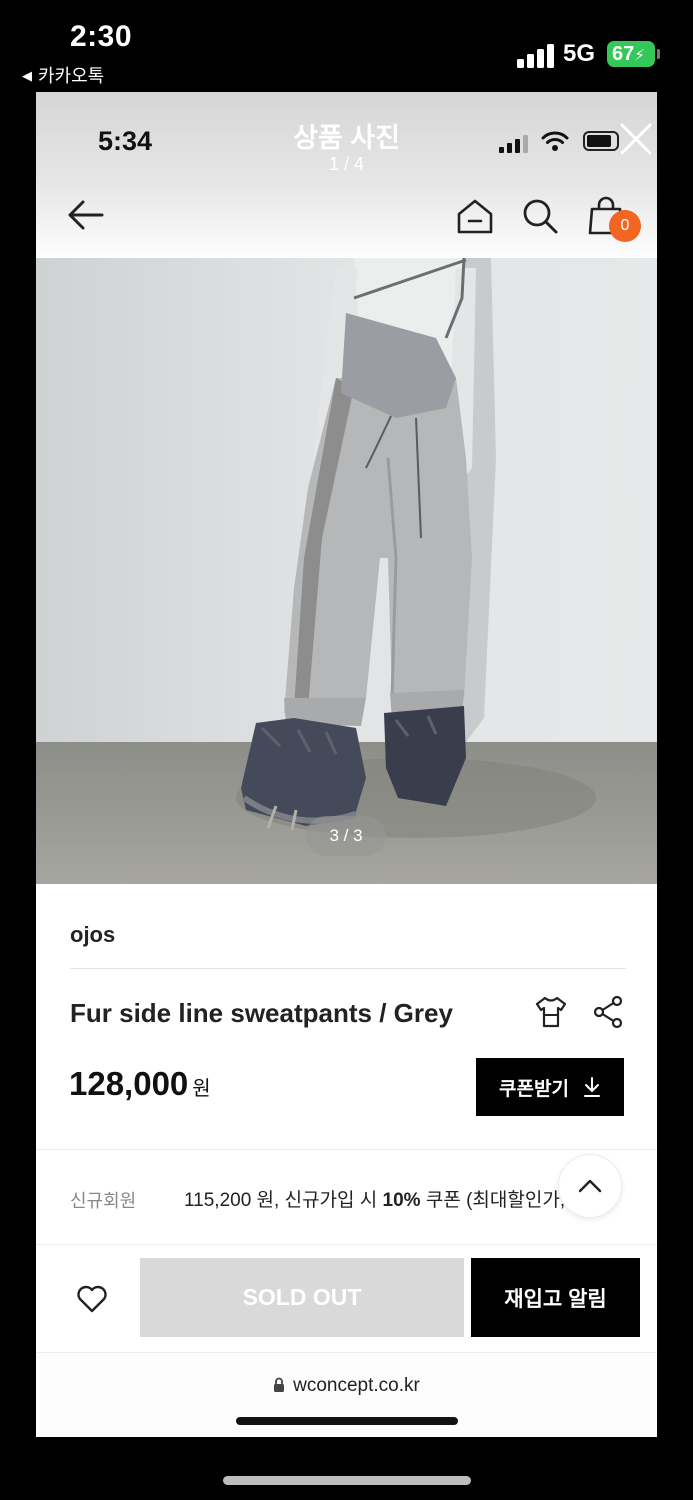  What do you see at coordinates (401, 1200) in the screenshot?
I see `member-discount: 10%` at bounding box center [401, 1200].